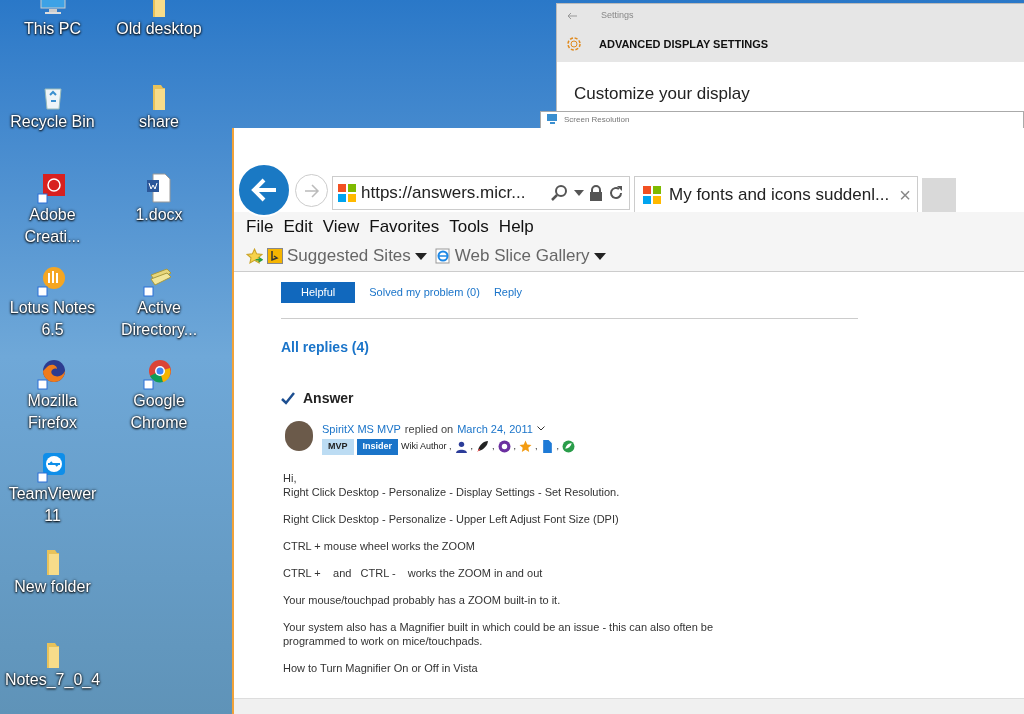  I want to click on body-text: How to Turn Magnifier On or Off in Vista, so click(381, 667).